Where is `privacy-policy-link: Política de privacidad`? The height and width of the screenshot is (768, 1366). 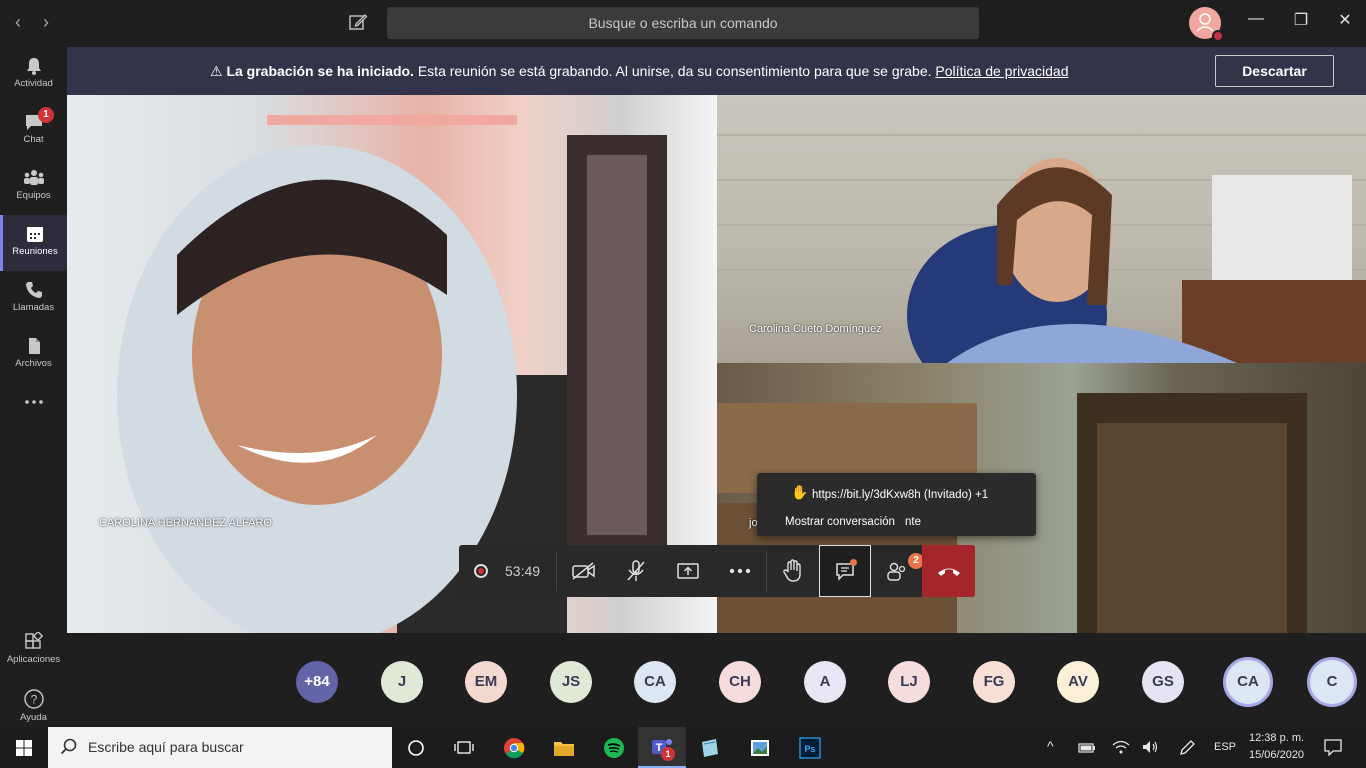
privacy-policy-link: Política de privacidad is located at coordinates (1001, 71).